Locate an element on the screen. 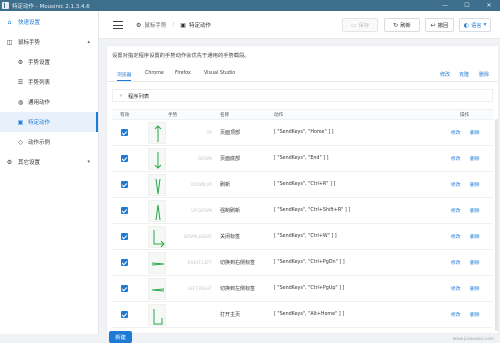 Image resolution: width=500 pixels, height=343 pixels. back-button: ↩ 撤回 is located at coordinates (439, 25).